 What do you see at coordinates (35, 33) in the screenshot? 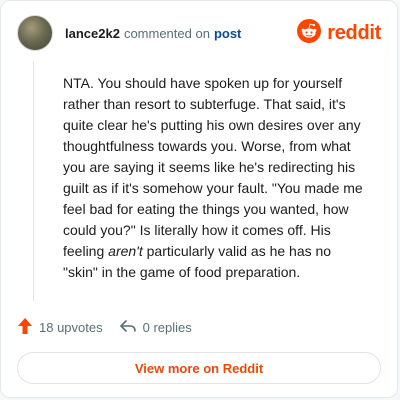
I see `avatar` at bounding box center [35, 33].